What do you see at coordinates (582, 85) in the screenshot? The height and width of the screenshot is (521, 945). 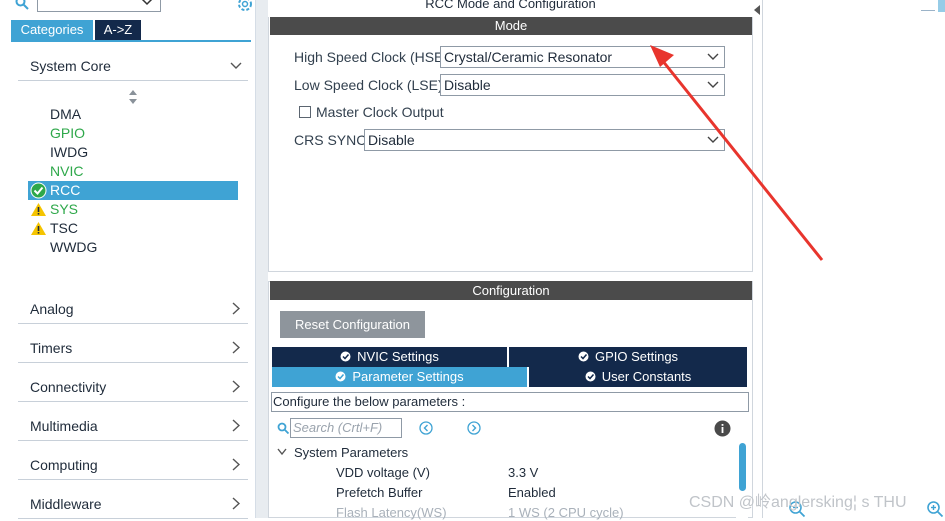 I see `lse-select: Disable` at bounding box center [582, 85].